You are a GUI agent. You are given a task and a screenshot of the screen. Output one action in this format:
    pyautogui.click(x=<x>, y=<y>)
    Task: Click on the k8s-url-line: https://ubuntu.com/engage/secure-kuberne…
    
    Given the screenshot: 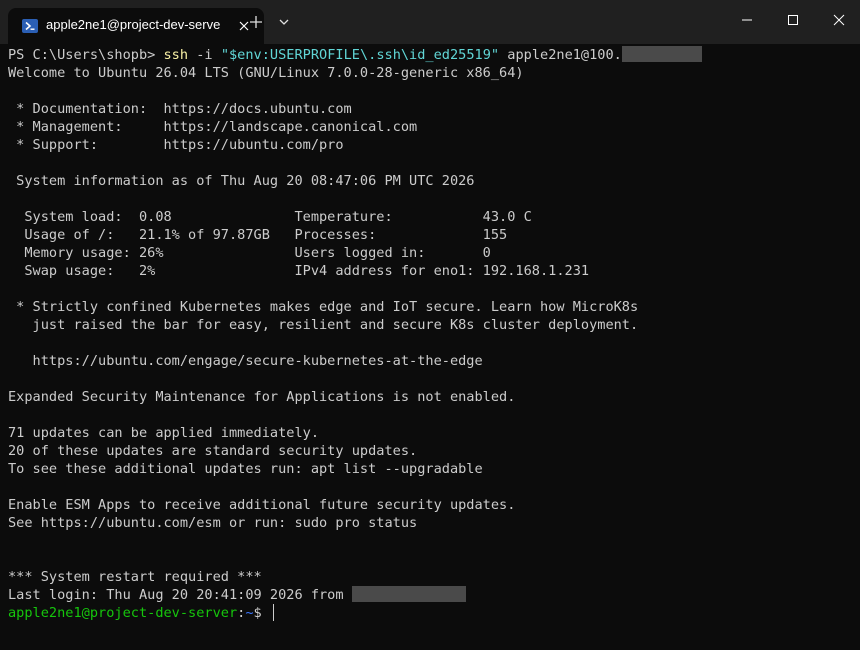 What is the action you would take?
    pyautogui.click(x=245, y=361)
    